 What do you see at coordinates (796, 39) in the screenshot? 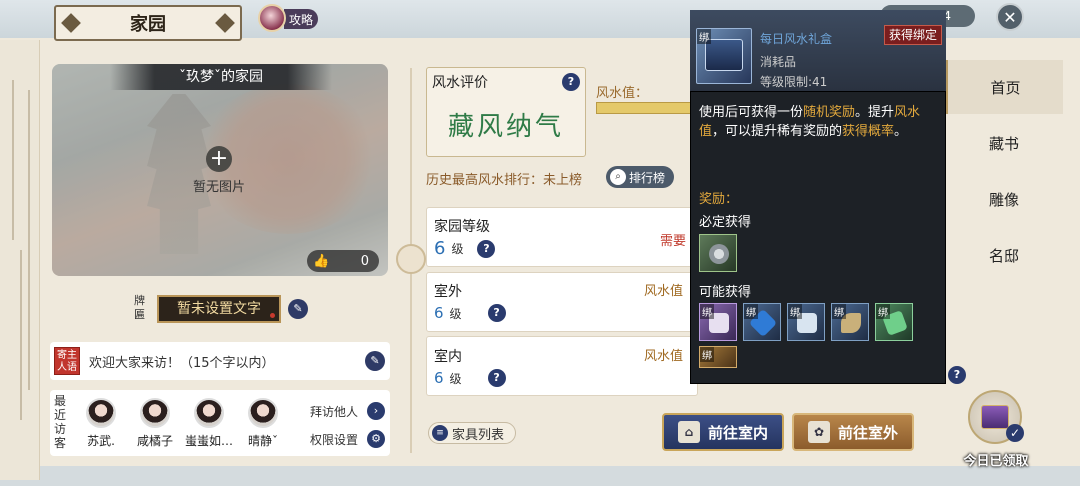
I see `item-name: 每日风水礼盒` at bounding box center [796, 39].